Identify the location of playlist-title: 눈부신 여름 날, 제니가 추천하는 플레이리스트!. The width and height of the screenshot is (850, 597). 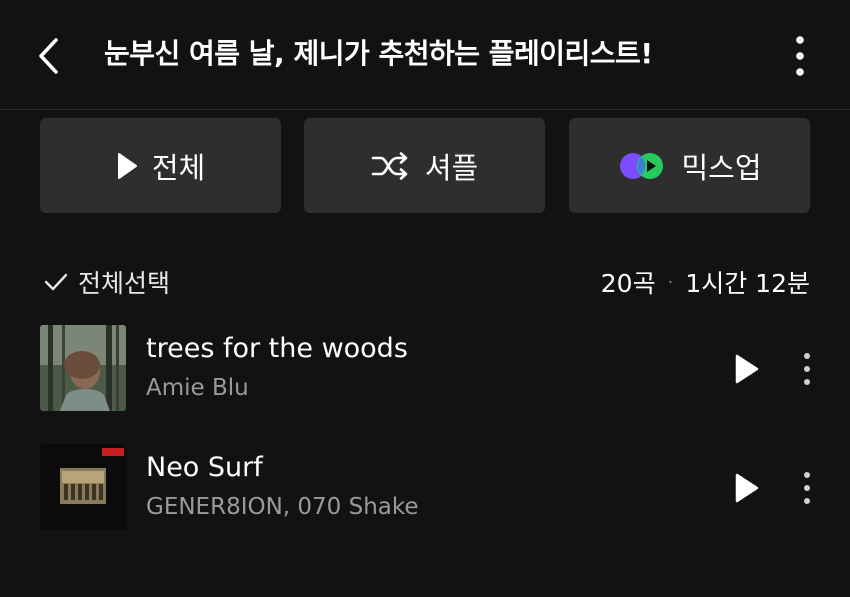
(378, 53).